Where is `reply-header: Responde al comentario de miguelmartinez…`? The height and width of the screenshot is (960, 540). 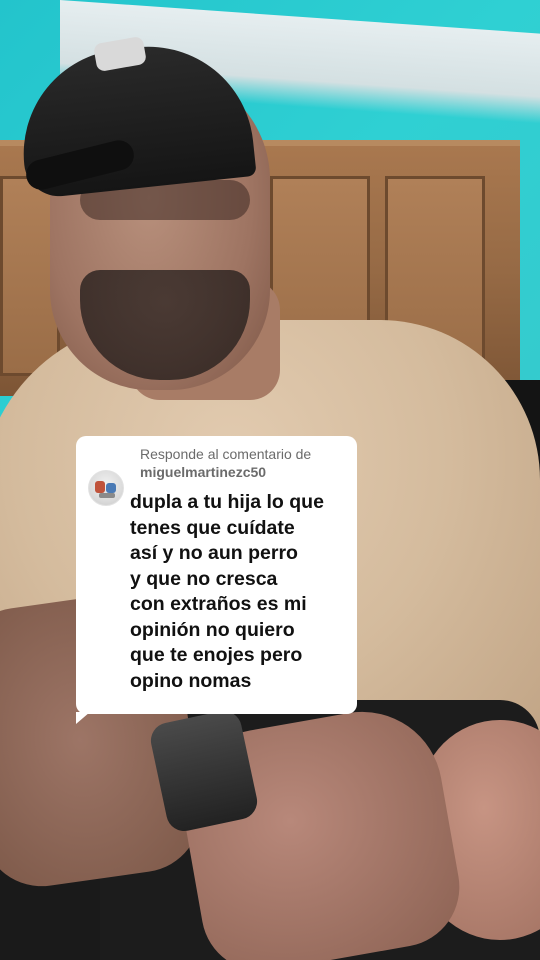
reply-header: Responde al comentario de miguelmartinez… is located at coordinates (215, 463).